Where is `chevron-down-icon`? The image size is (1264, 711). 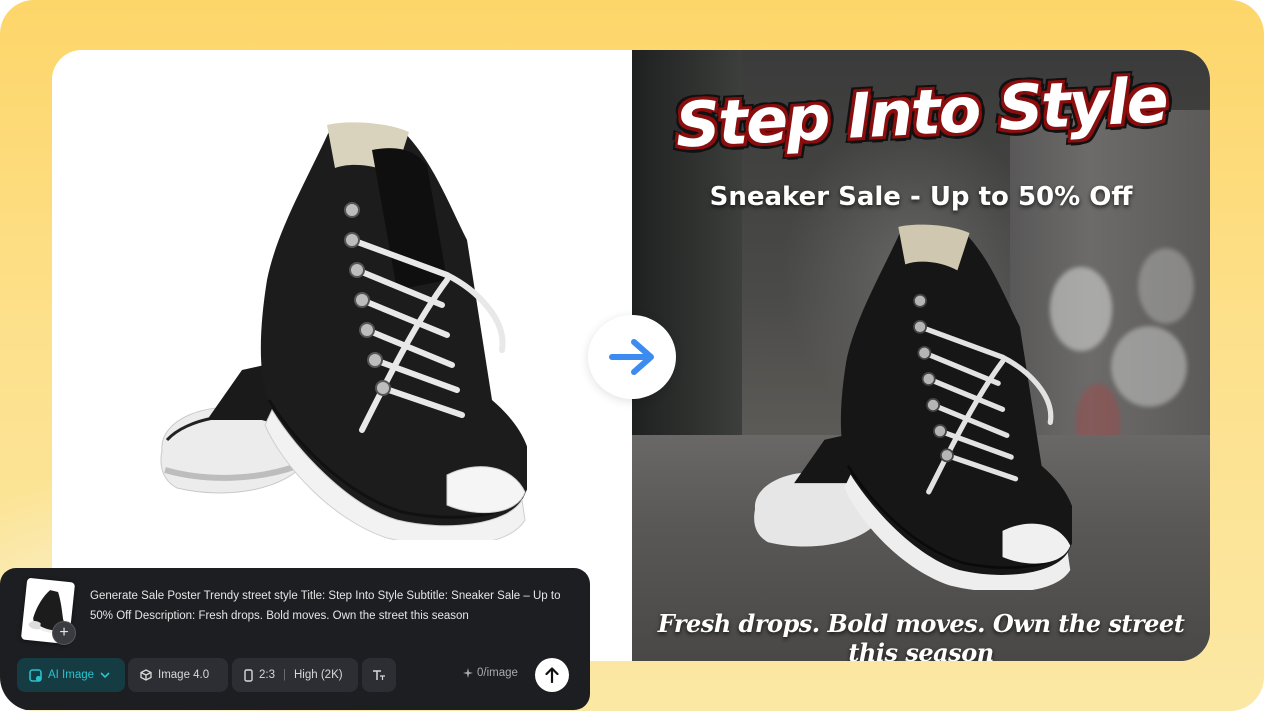 chevron-down-icon is located at coordinates (105, 674).